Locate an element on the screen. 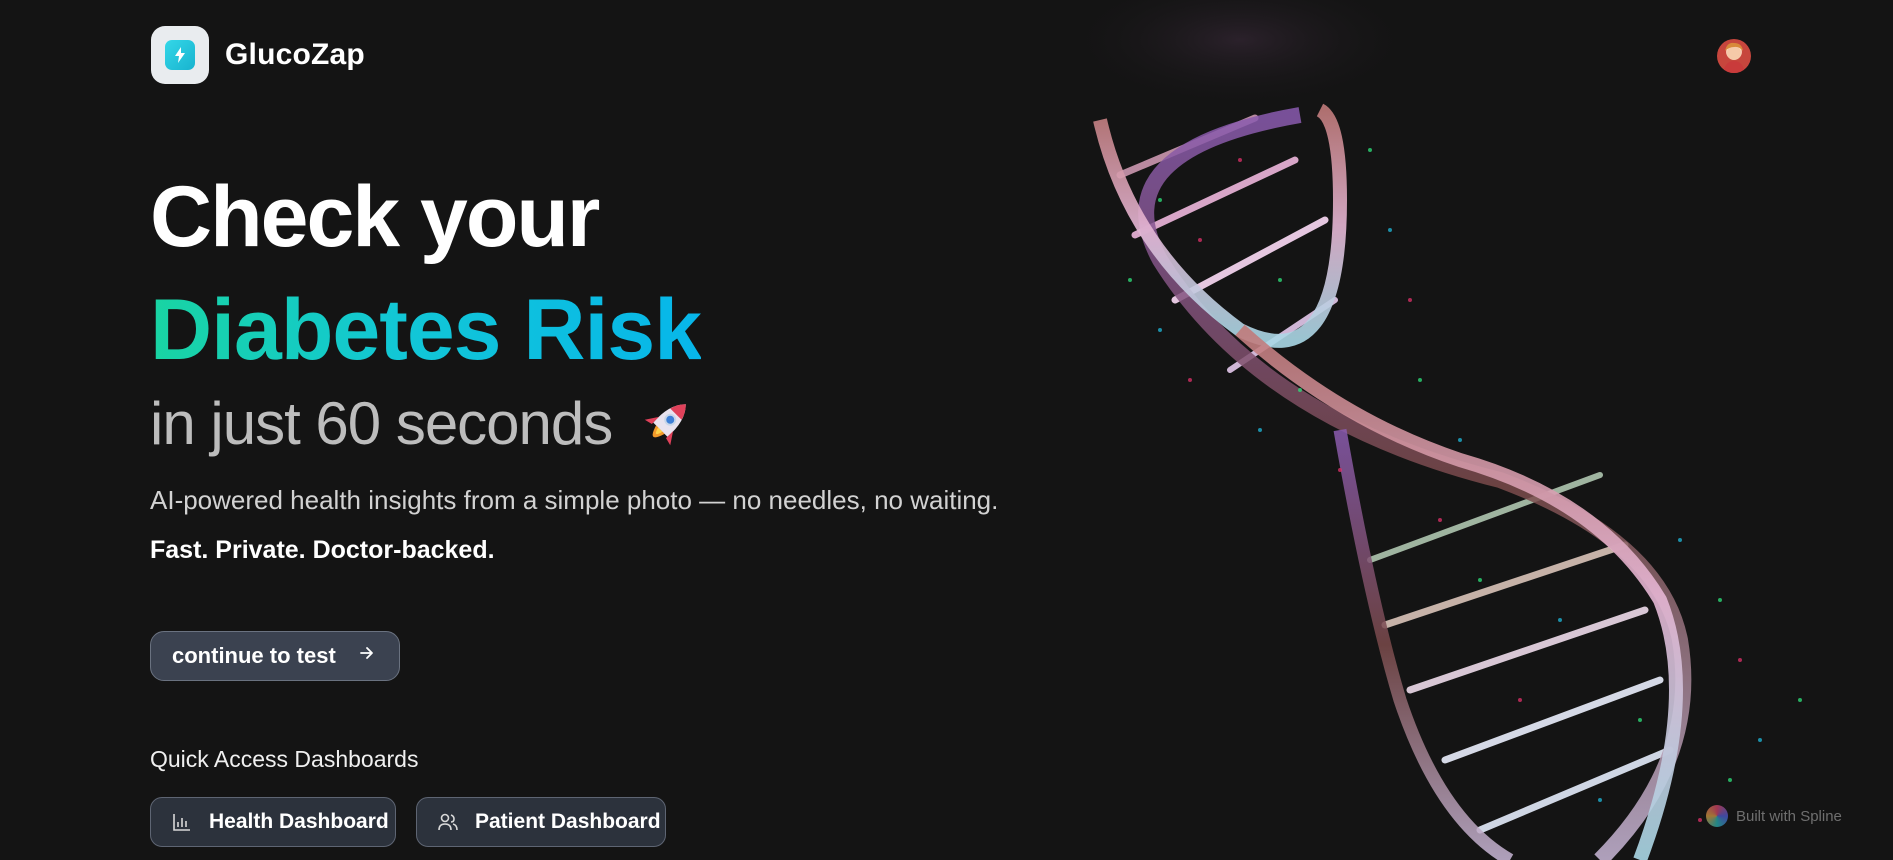 Image resolution: width=1893 pixels, height=860 pixels. logo-lightning-icon is located at coordinates (180, 55).